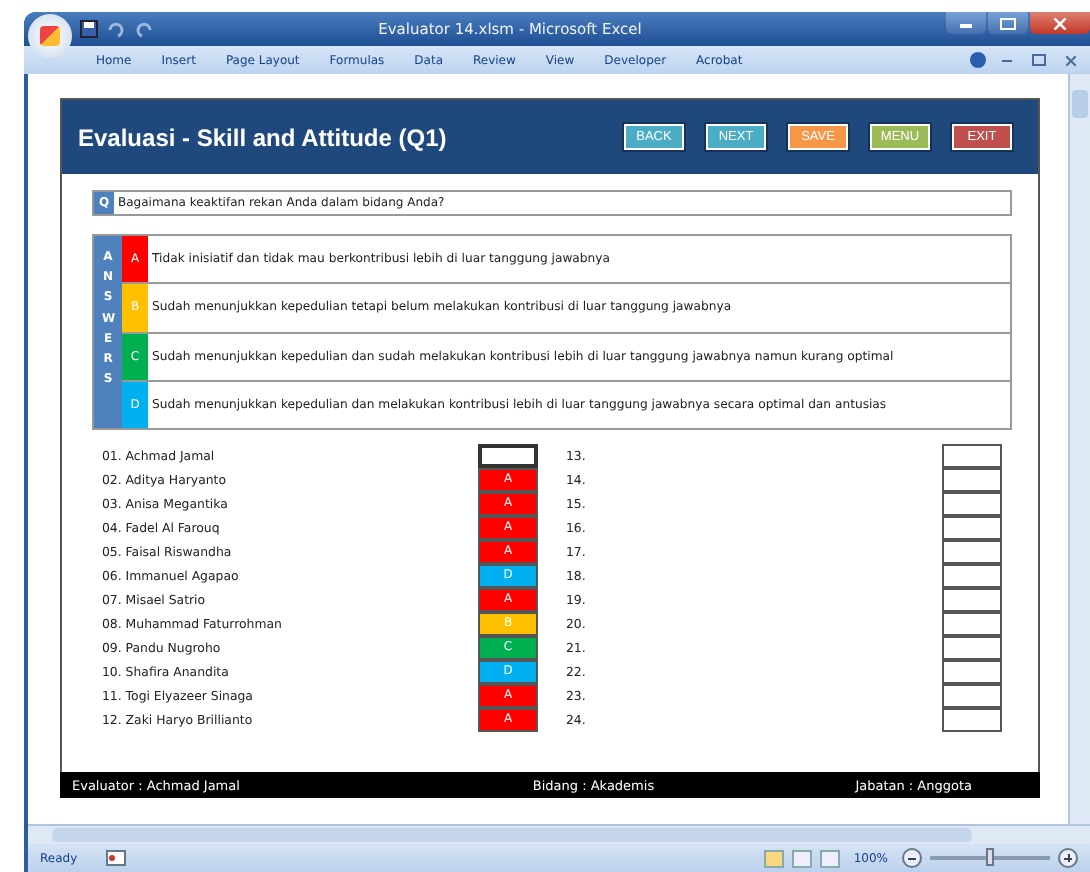 The width and height of the screenshot is (1090, 872). I want to click on redo-icon, so click(144, 29).